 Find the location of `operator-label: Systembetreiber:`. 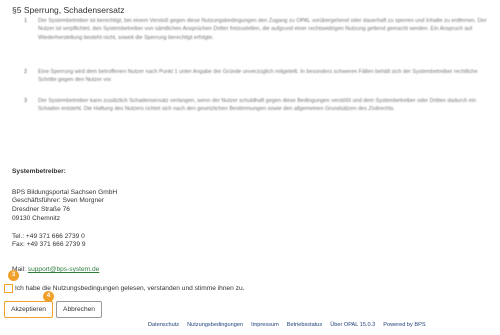

operator-label: Systembetreiber: is located at coordinates (39, 171).